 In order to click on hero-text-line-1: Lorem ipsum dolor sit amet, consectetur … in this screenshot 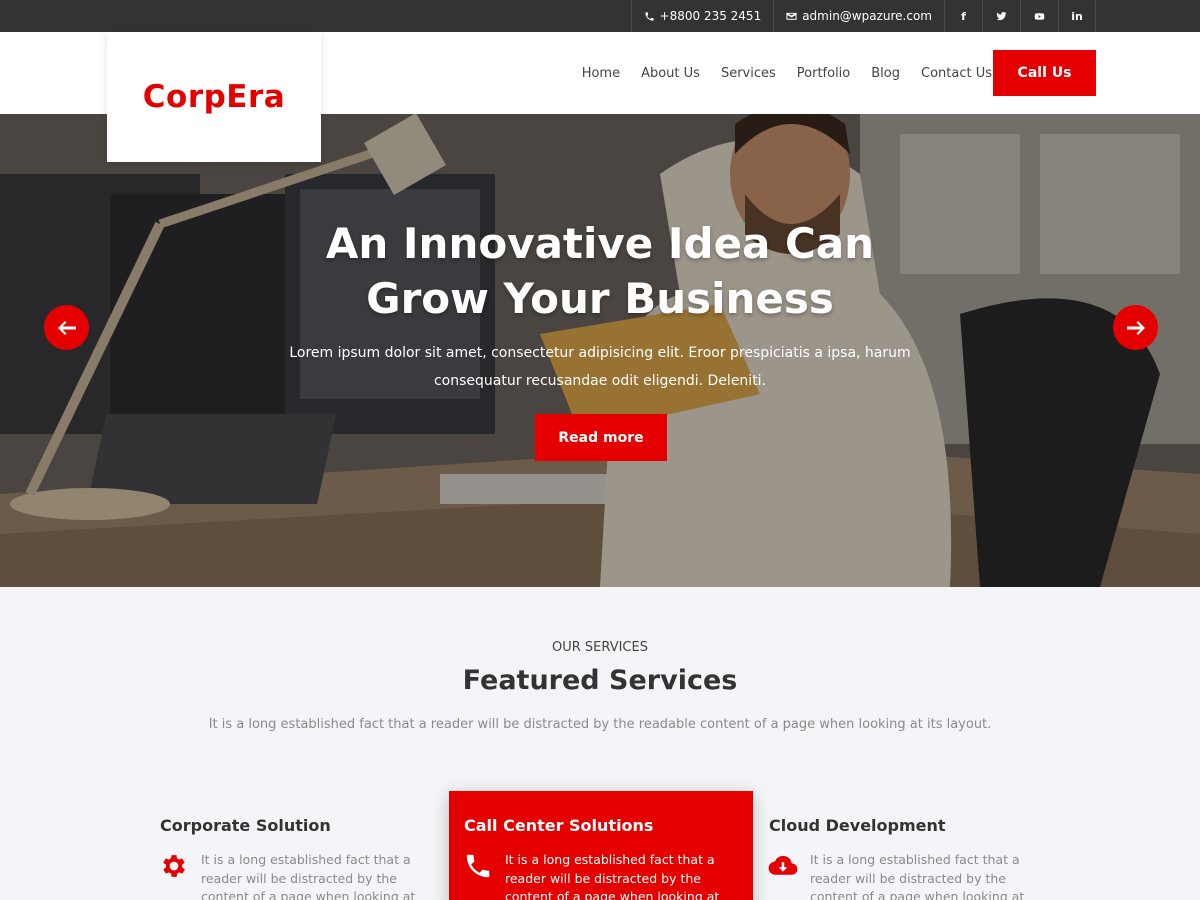, I will do `click(600, 353)`.